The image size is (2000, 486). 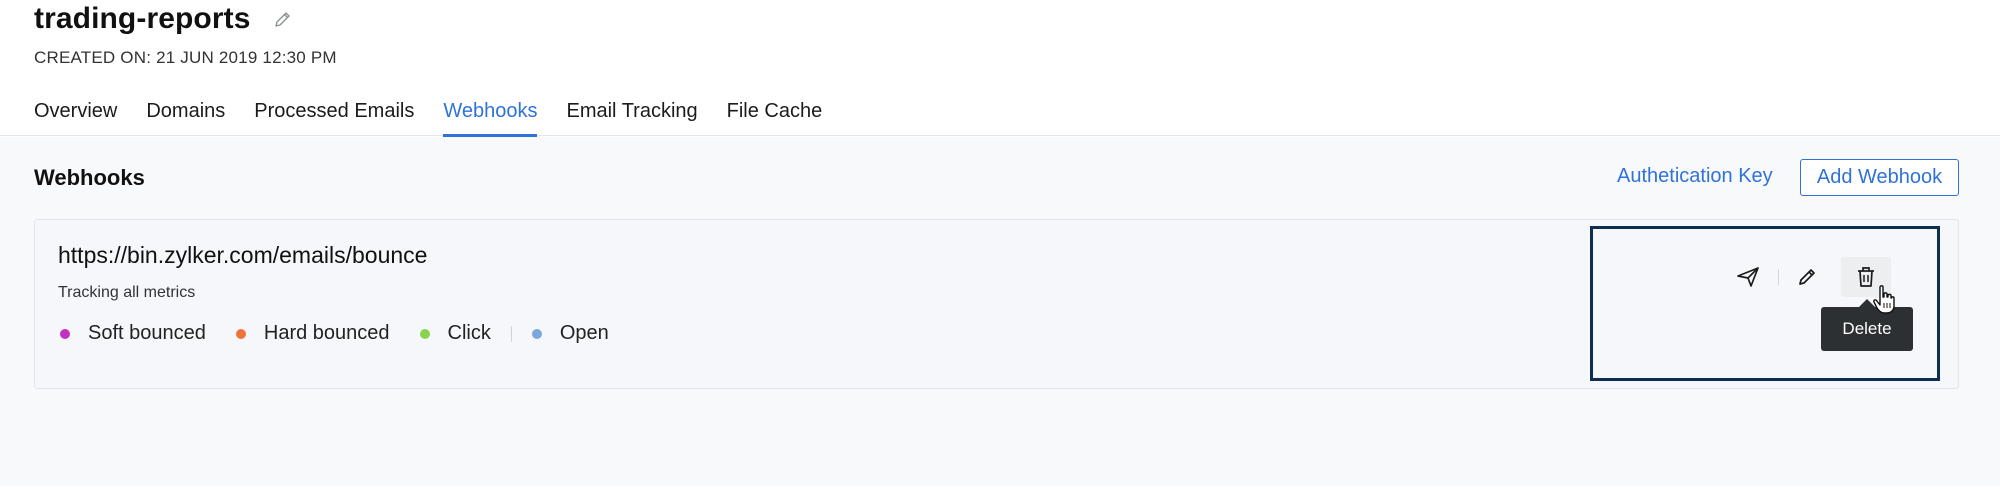 I want to click on webhook-url: https://bin.zylker.com/emails/bounce, so click(x=243, y=255).